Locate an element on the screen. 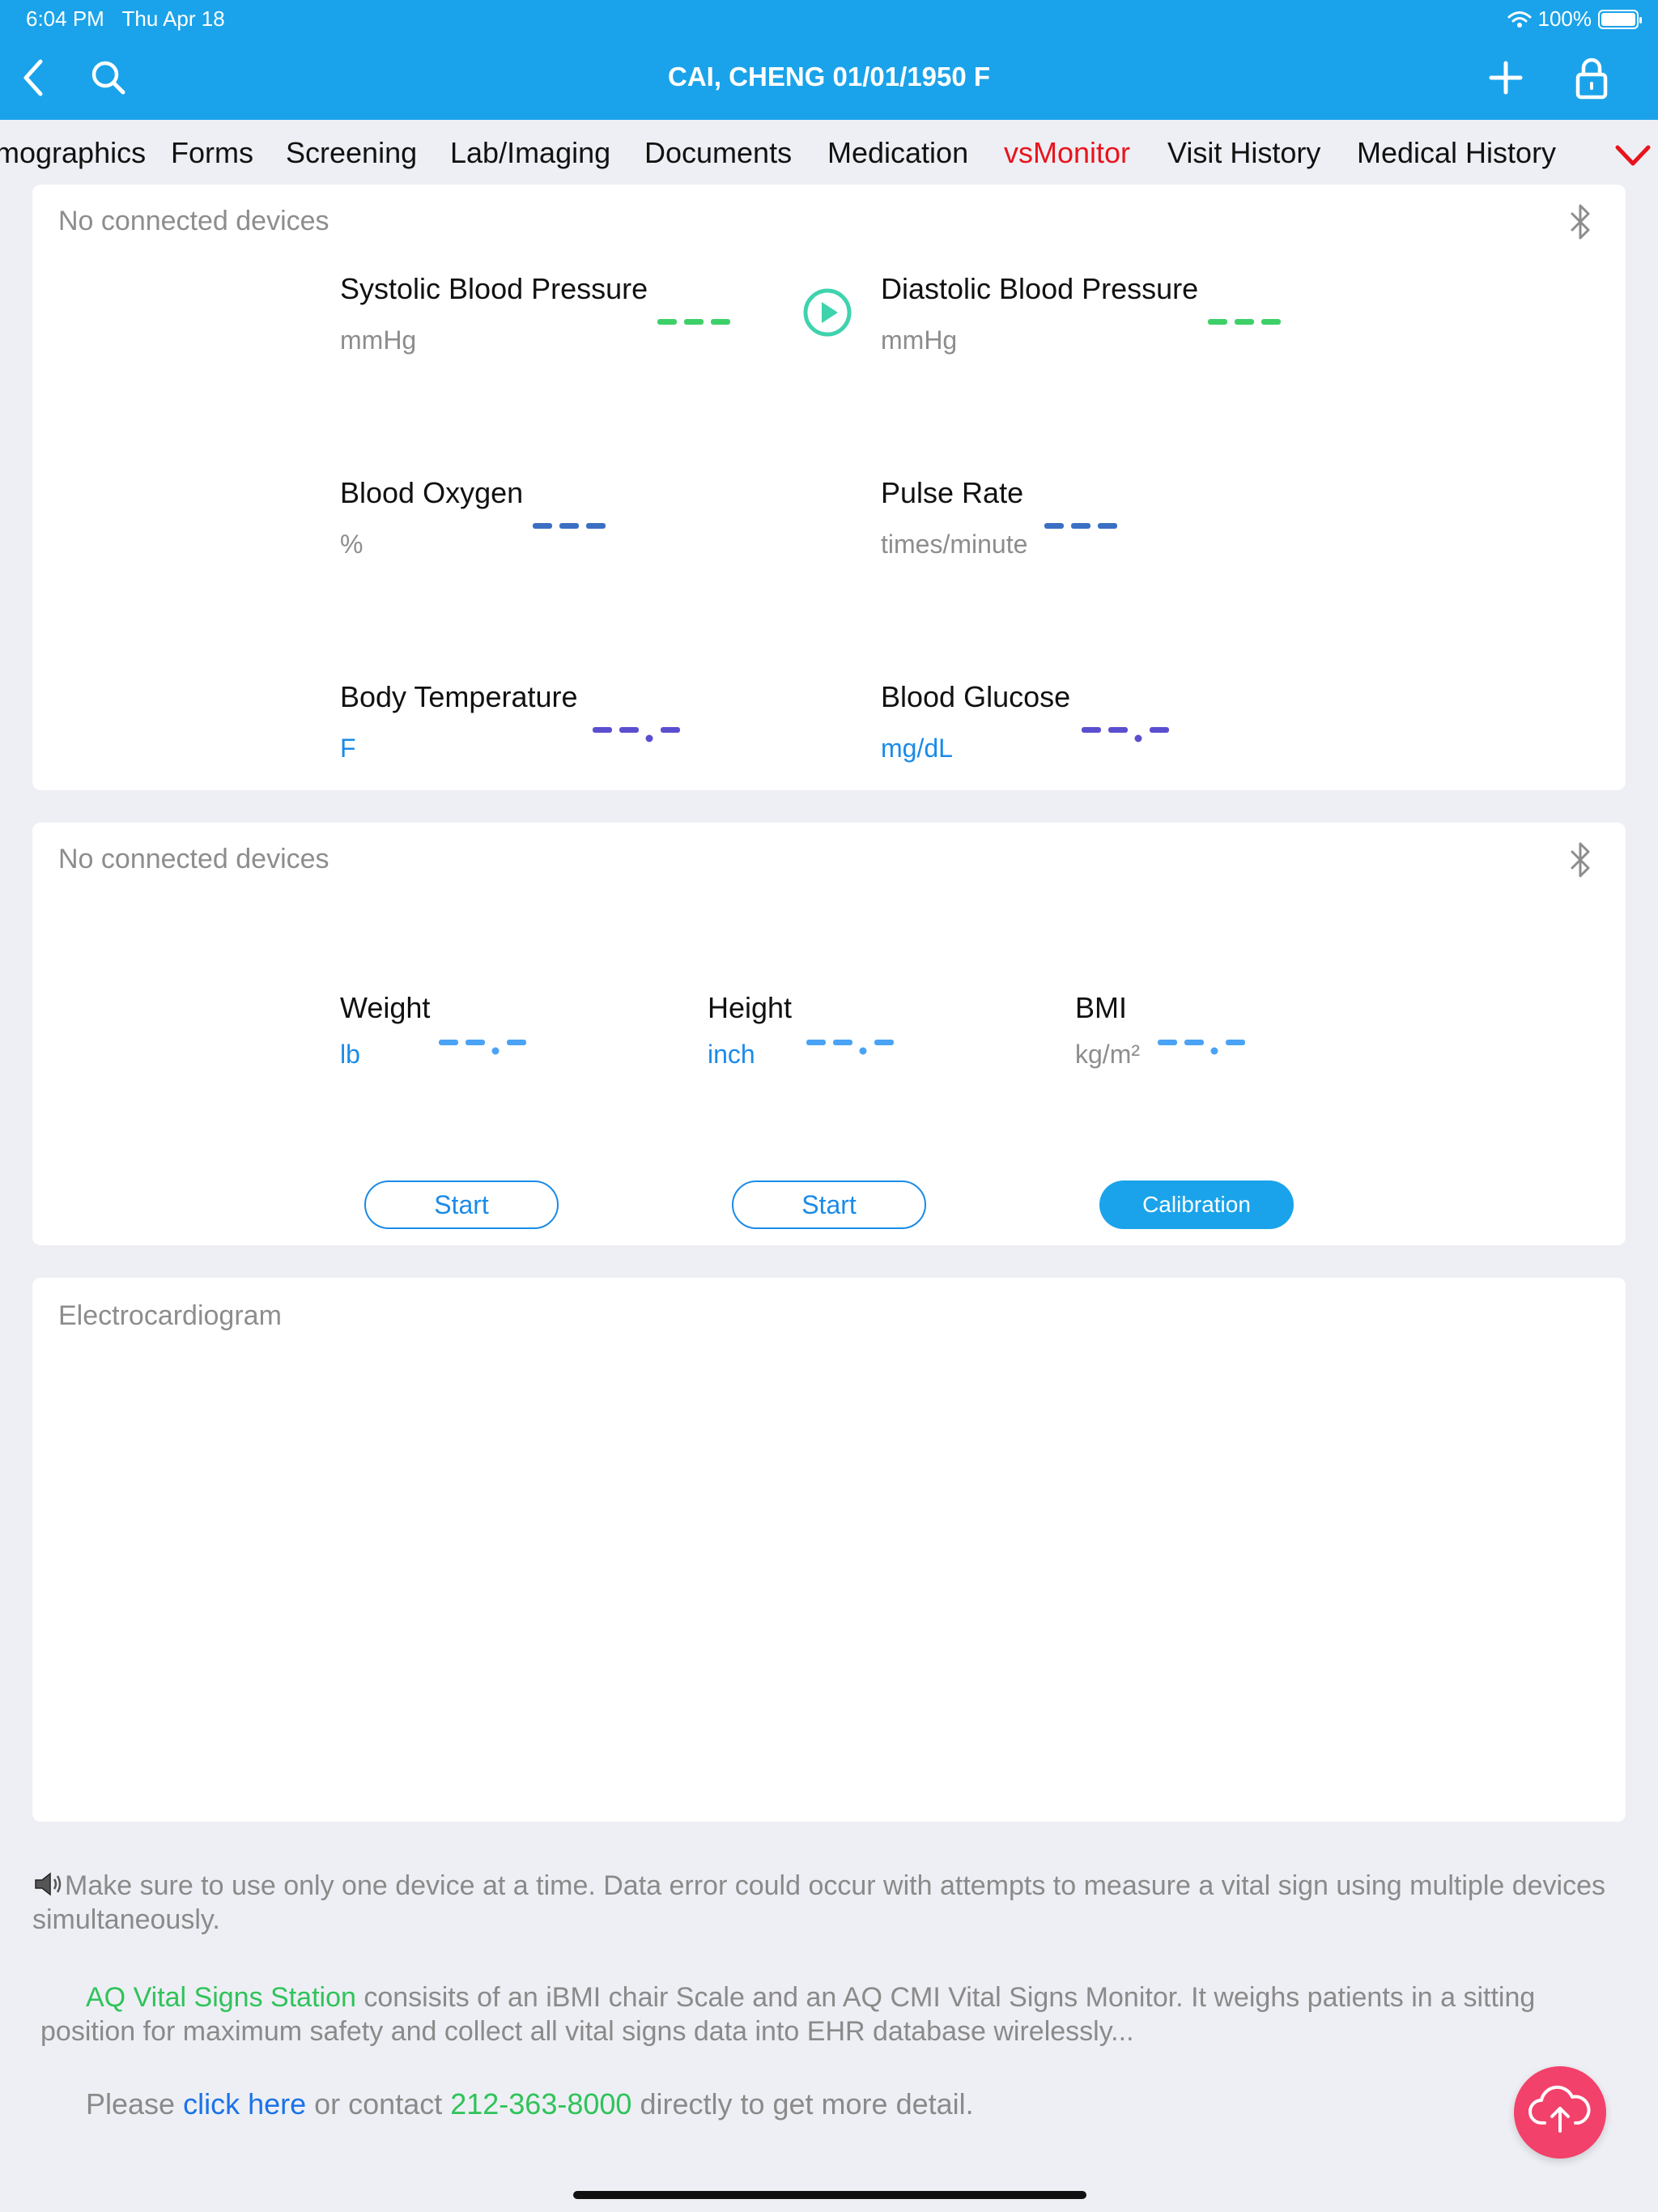  oxygen-unit: % is located at coordinates (351, 544).